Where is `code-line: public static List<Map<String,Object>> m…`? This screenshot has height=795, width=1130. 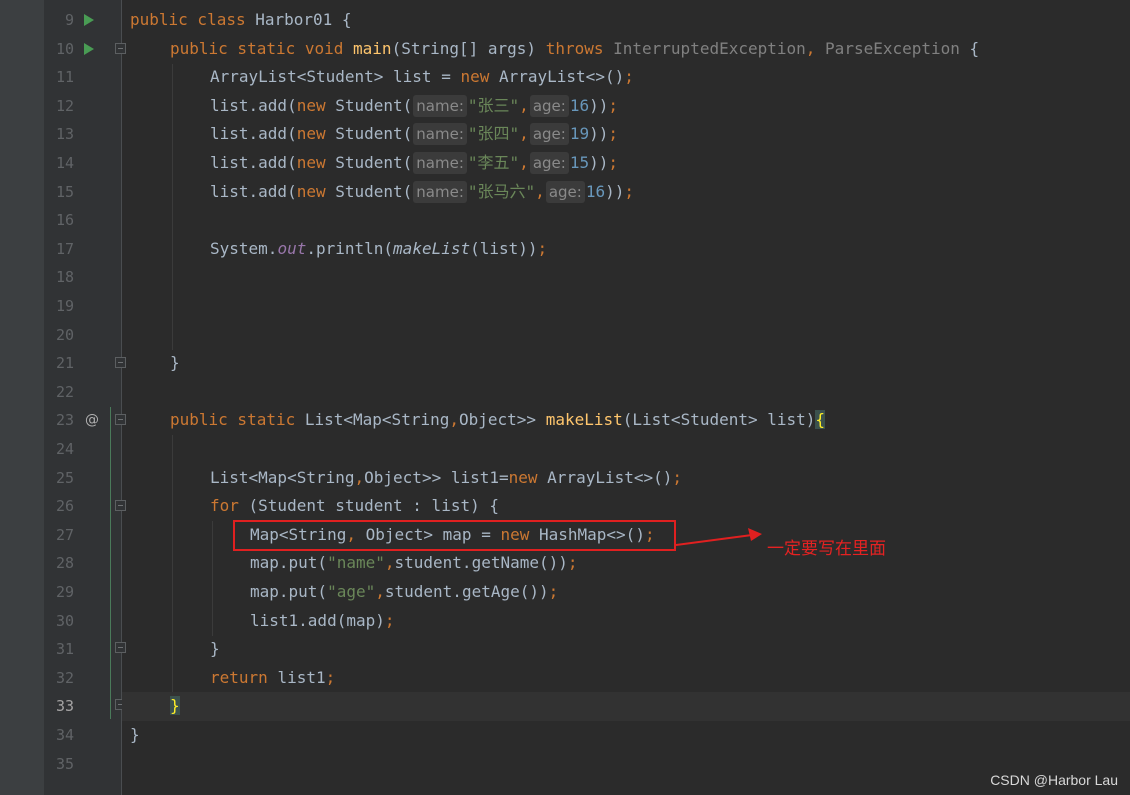 code-line: public static List<Map<String,Object>> m… is located at coordinates (626, 420).